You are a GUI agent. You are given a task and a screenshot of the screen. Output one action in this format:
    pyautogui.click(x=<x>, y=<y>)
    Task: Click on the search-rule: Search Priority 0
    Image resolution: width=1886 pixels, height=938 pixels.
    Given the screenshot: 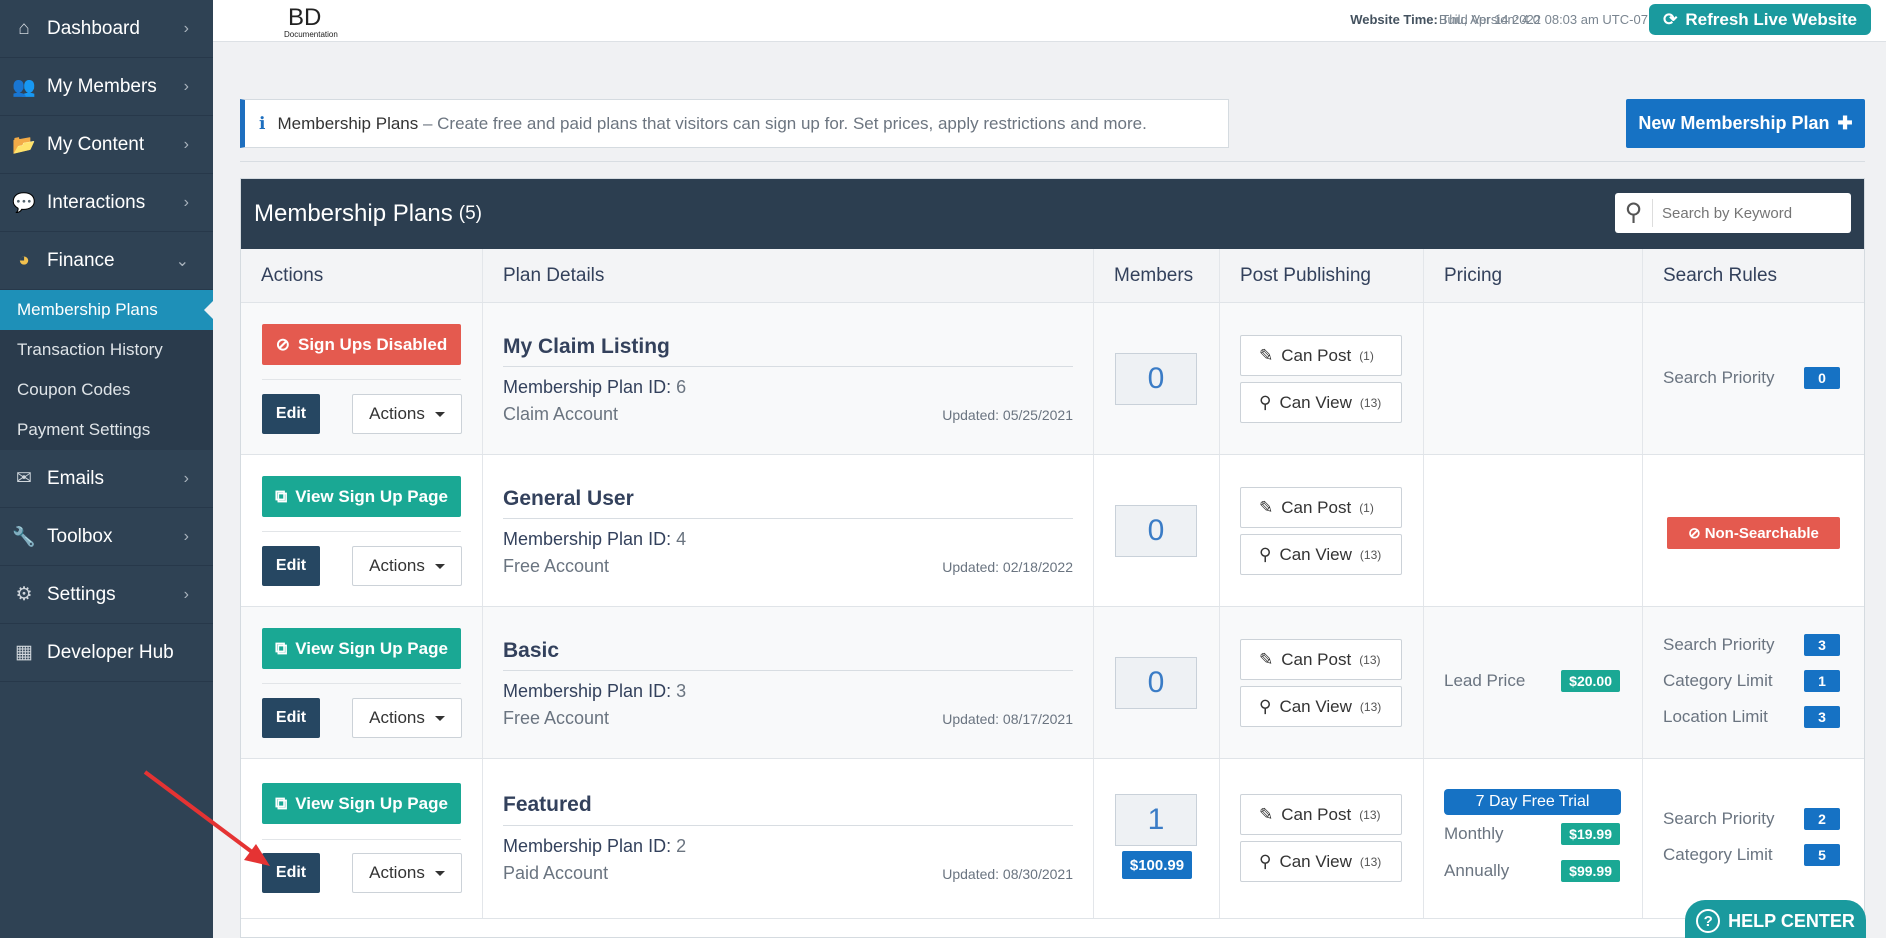 What is the action you would take?
    pyautogui.click(x=1751, y=378)
    